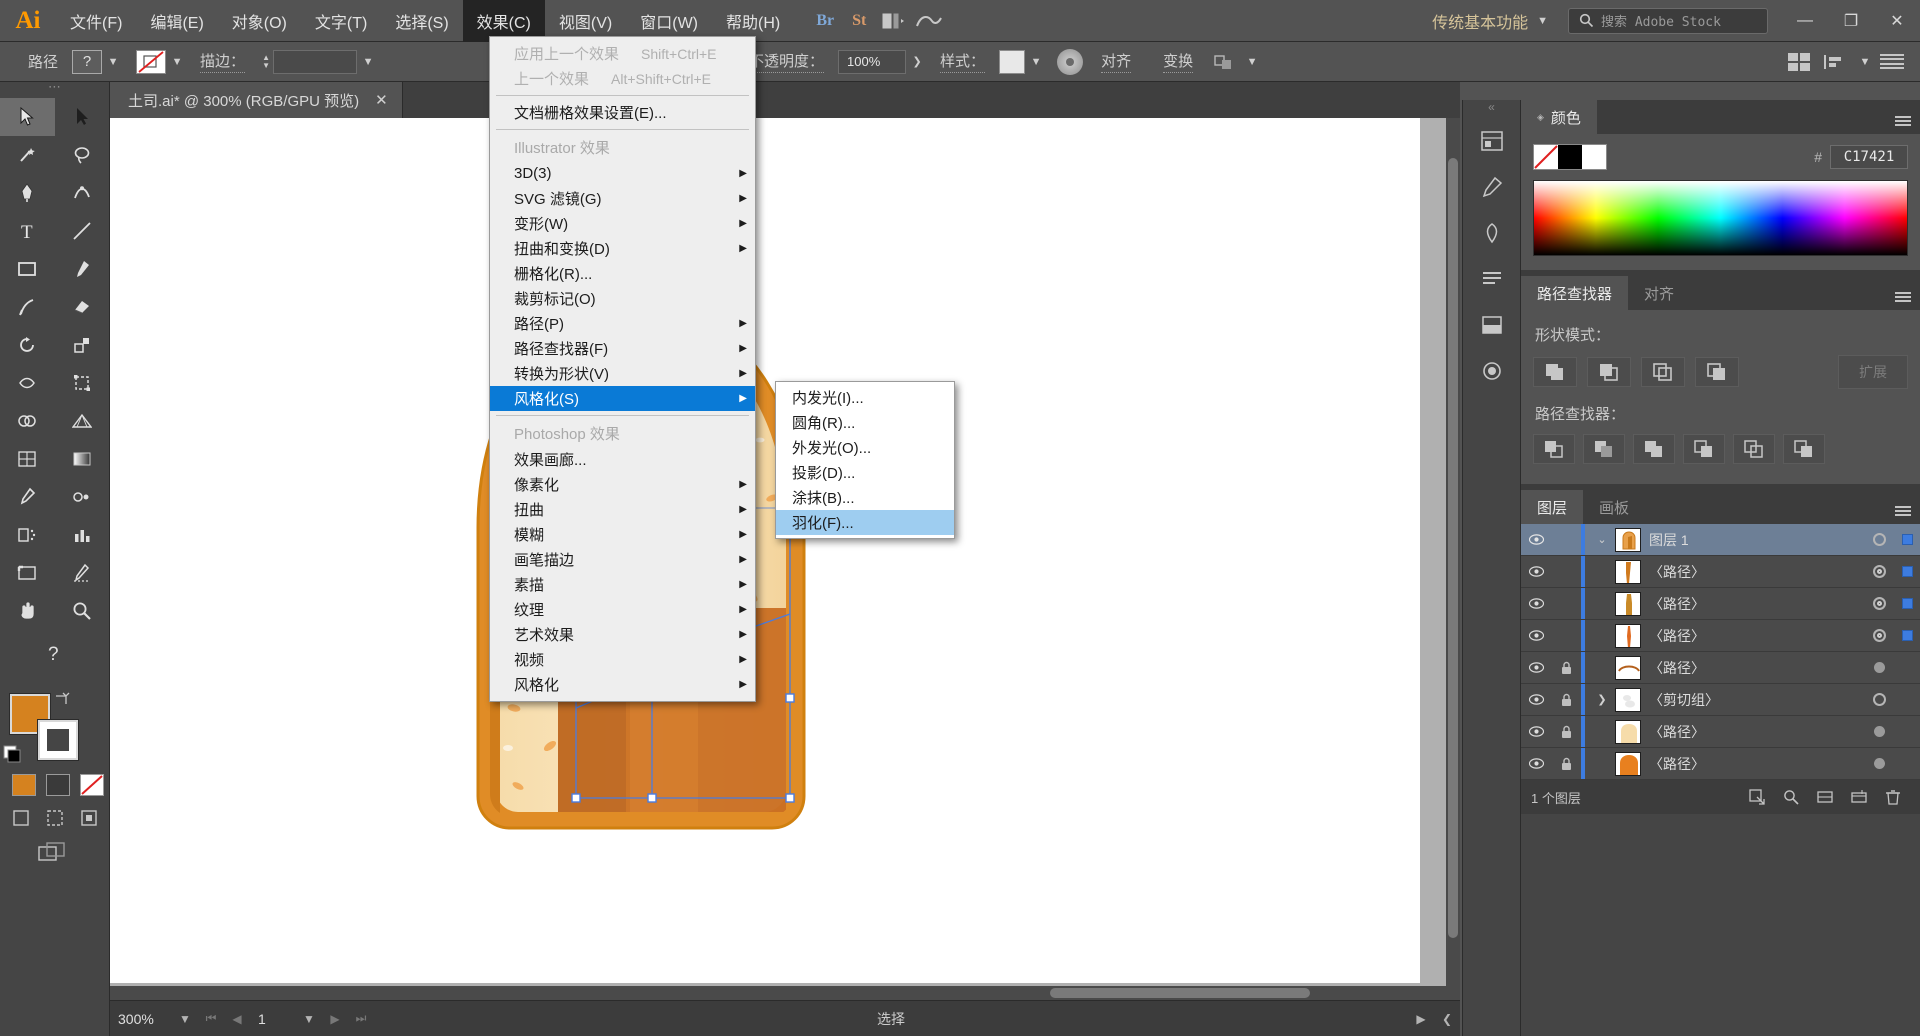 The width and height of the screenshot is (1920, 1036). I want to click on tab-align: 对齐, so click(1659, 293).